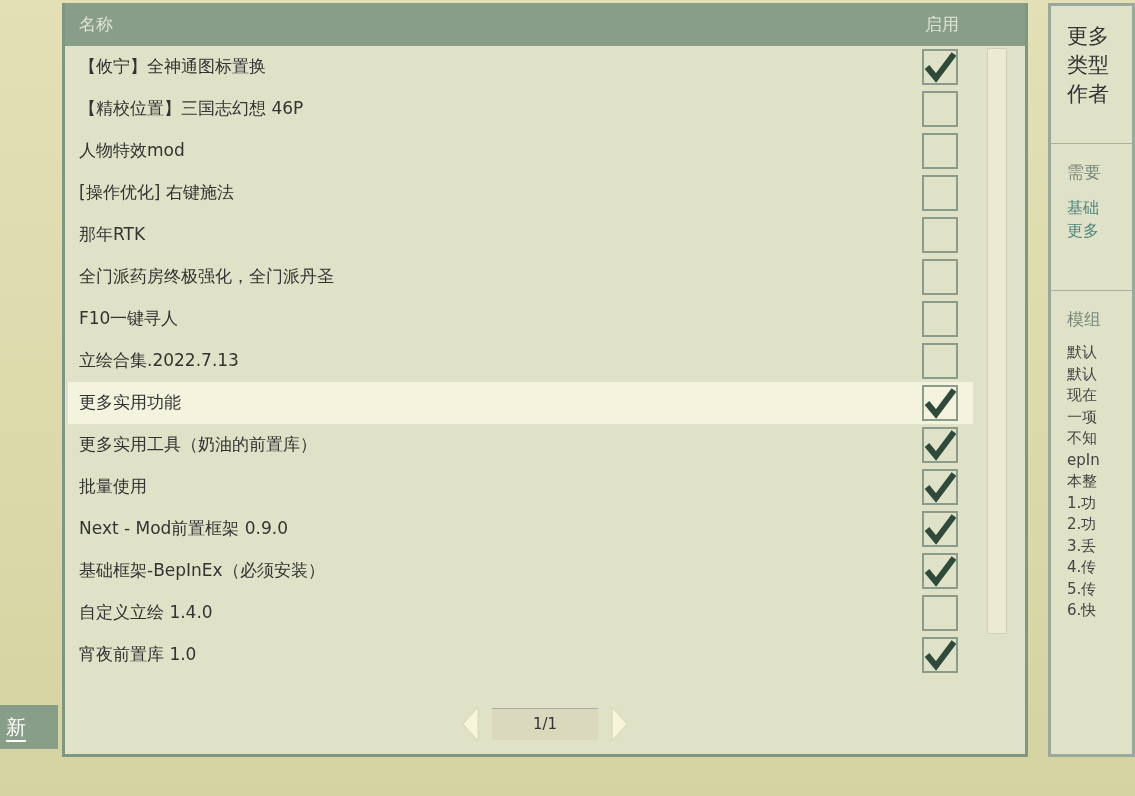 Image resolution: width=1135 pixels, height=796 pixels. Describe the element at coordinates (29, 727) in the screenshot. I see `refresh-button: 新` at that location.